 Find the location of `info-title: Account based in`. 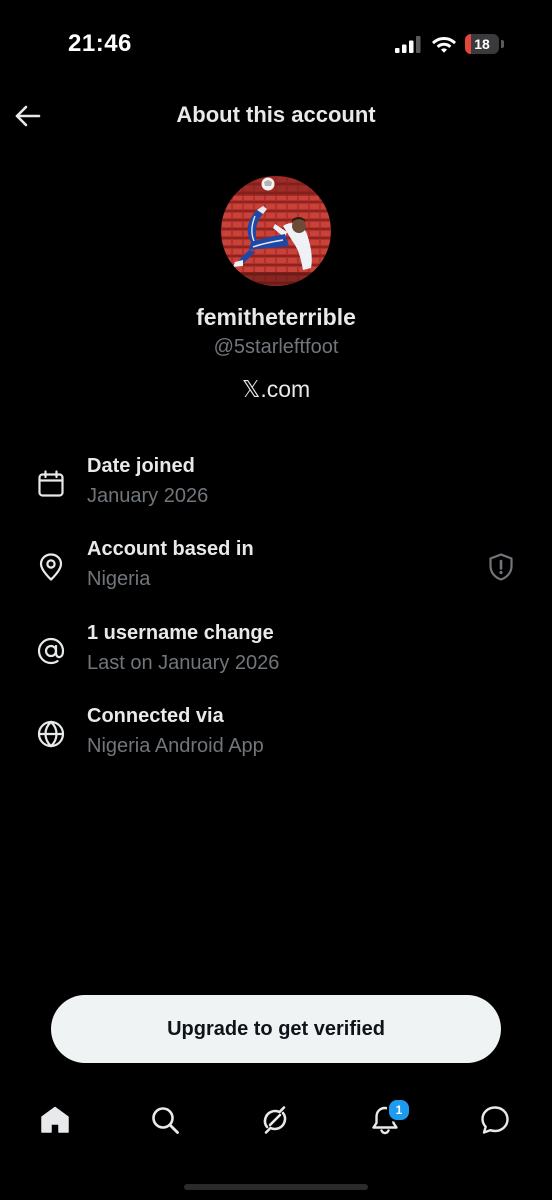

info-title: Account based in is located at coordinates (170, 549).